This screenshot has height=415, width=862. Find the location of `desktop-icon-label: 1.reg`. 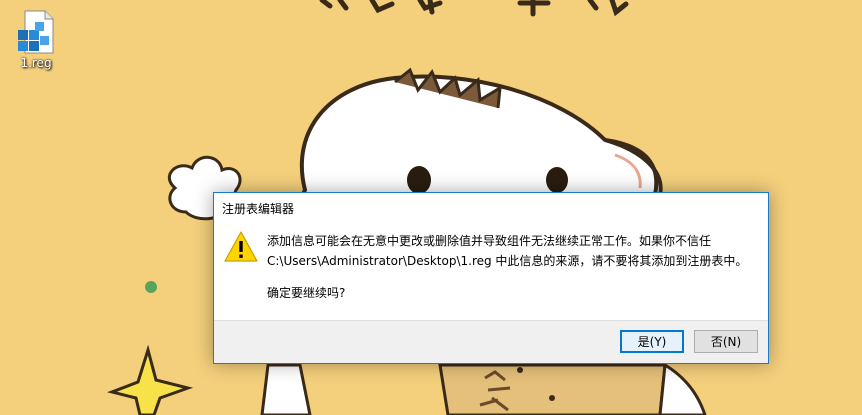

desktop-icon-label: 1.reg is located at coordinates (36, 63).